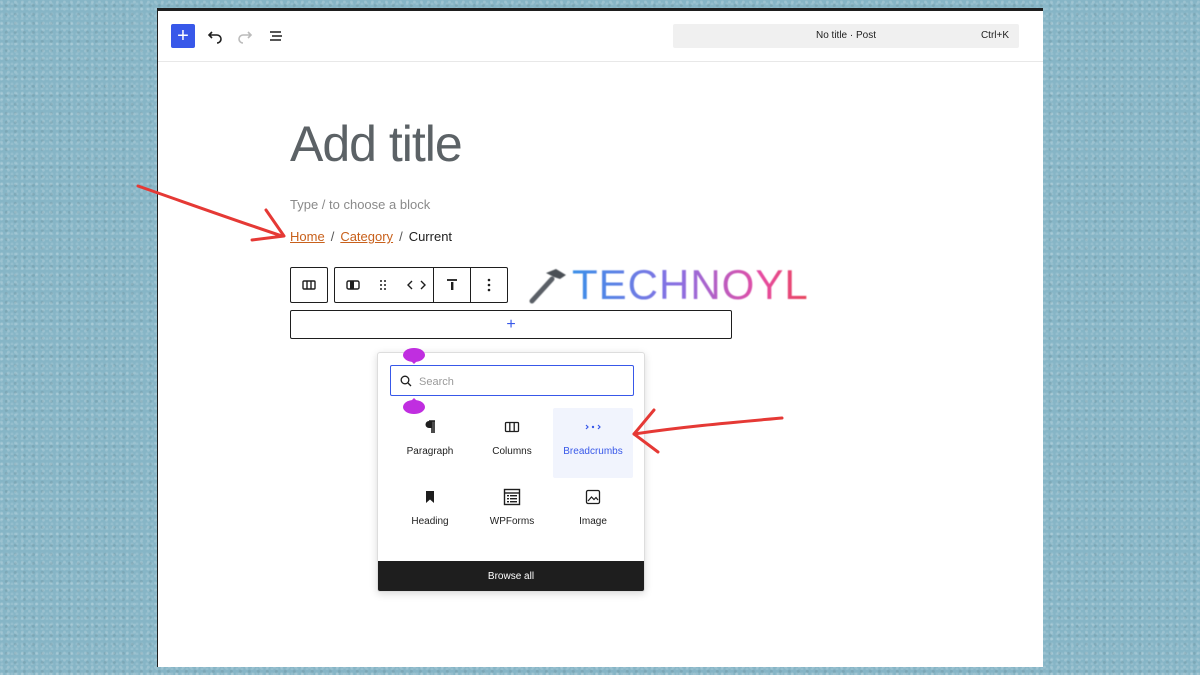  What do you see at coordinates (512, 497) in the screenshot?
I see `wpforms-icon` at bounding box center [512, 497].